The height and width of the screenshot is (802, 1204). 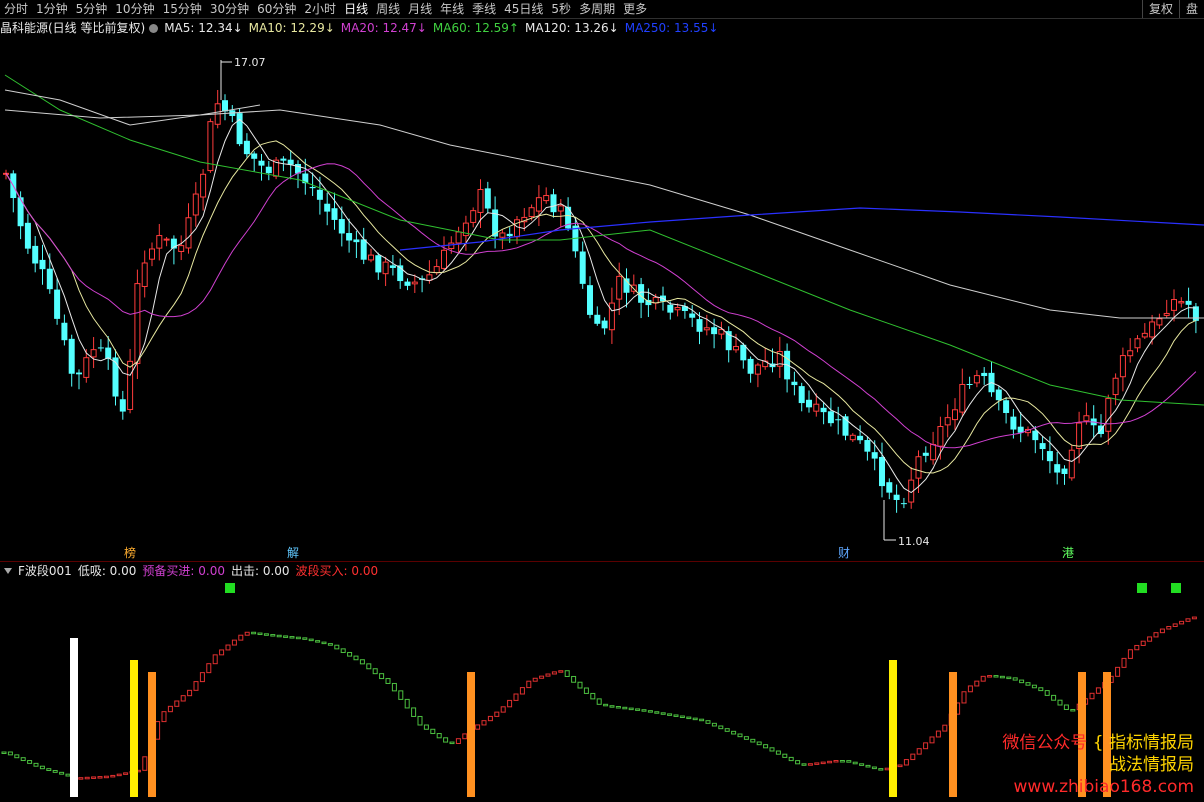 What do you see at coordinates (337, 571) in the screenshot?
I see `indicator-item-3: 波段买入: 0.00` at bounding box center [337, 571].